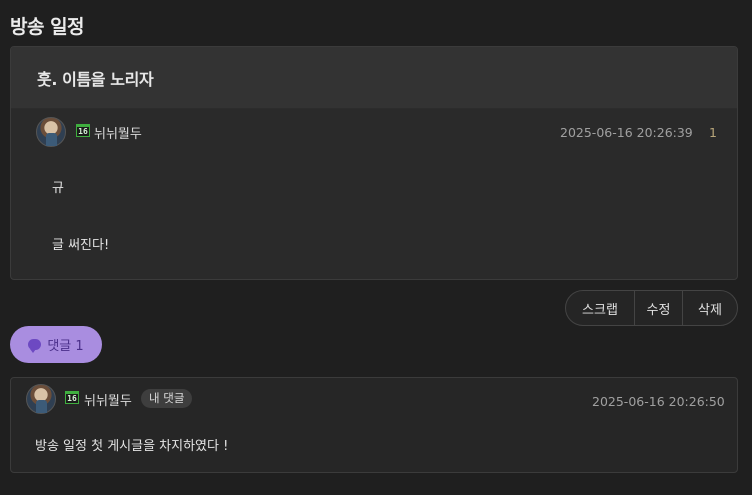  Describe the element at coordinates (713, 132) in the screenshot. I see `post-view-count: 1` at that location.